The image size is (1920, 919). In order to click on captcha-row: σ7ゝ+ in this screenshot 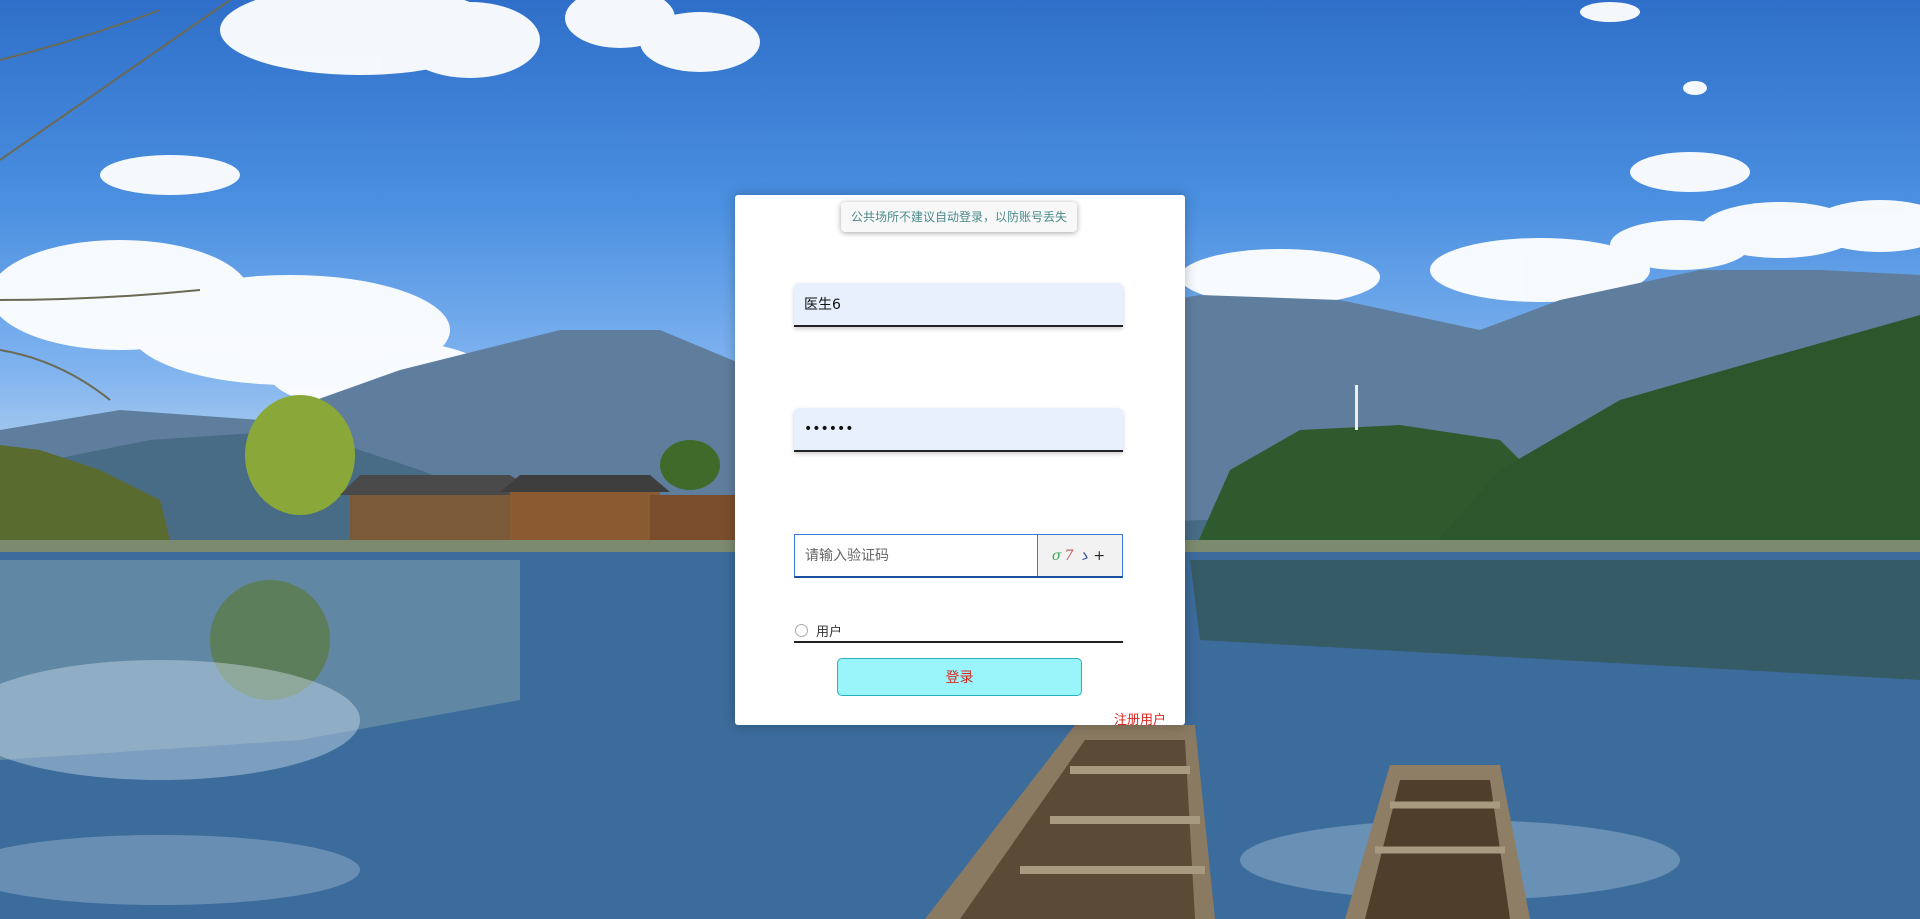, I will do `click(958, 556)`.